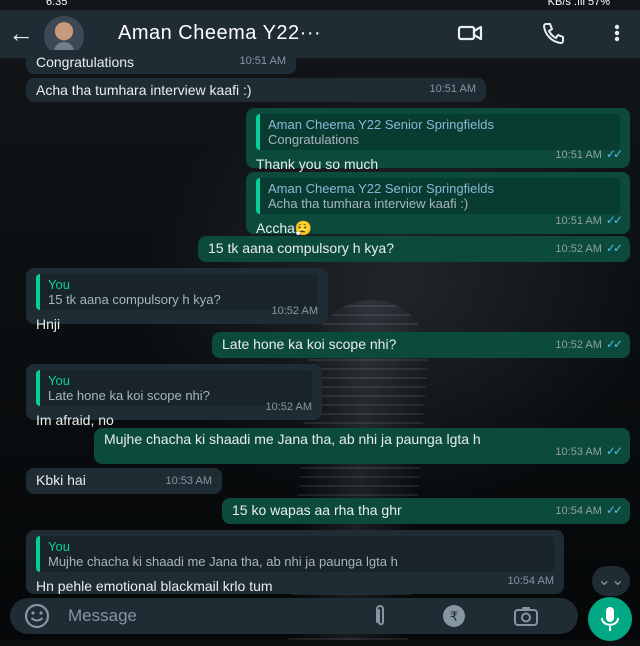 The width and height of the screenshot is (640, 646). What do you see at coordinates (578, 4) in the screenshot?
I see `status-indicators: KB/s .ıll 57%` at bounding box center [578, 4].